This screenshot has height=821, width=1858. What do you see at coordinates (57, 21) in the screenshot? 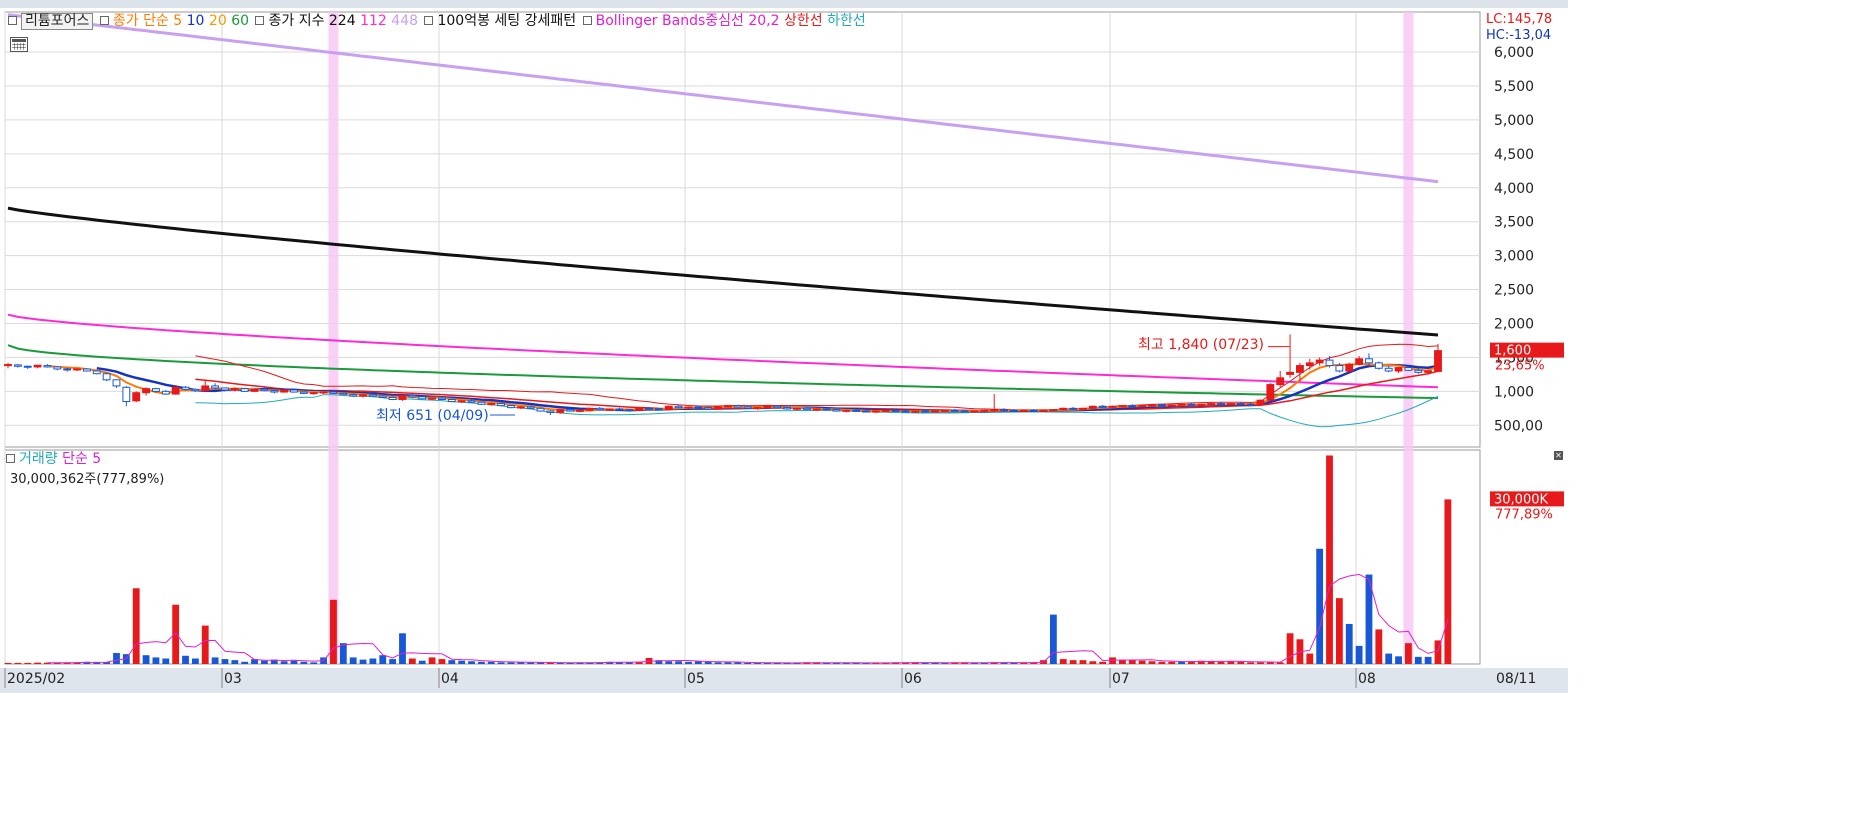
I see `legend-stock-name: 리튬포어스` at bounding box center [57, 21].